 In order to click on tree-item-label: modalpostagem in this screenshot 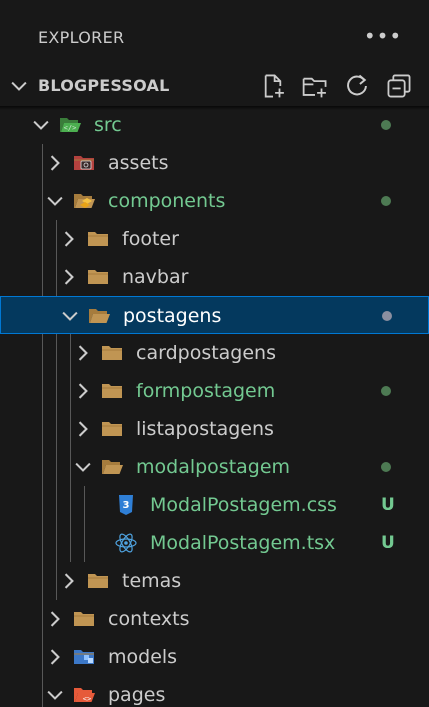, I will do `click(213, 467)`.